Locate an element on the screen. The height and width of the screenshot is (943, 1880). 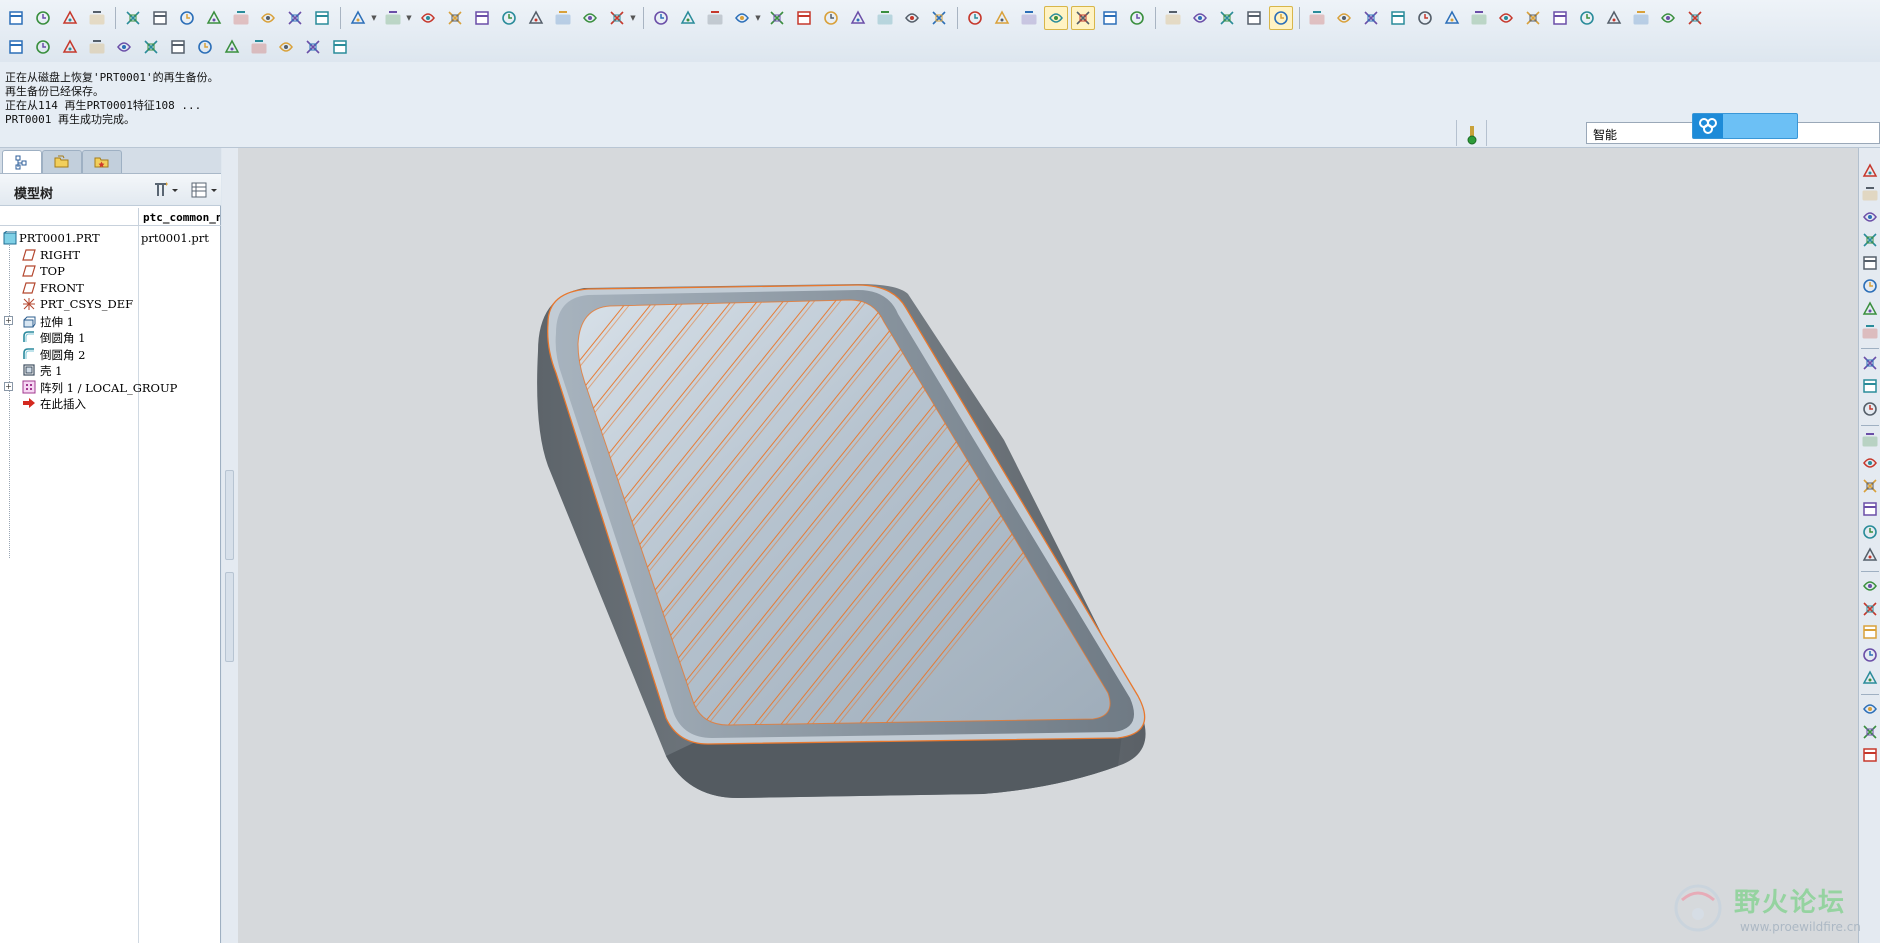
no-hidden-icon is located at coordinates (1029, 18).